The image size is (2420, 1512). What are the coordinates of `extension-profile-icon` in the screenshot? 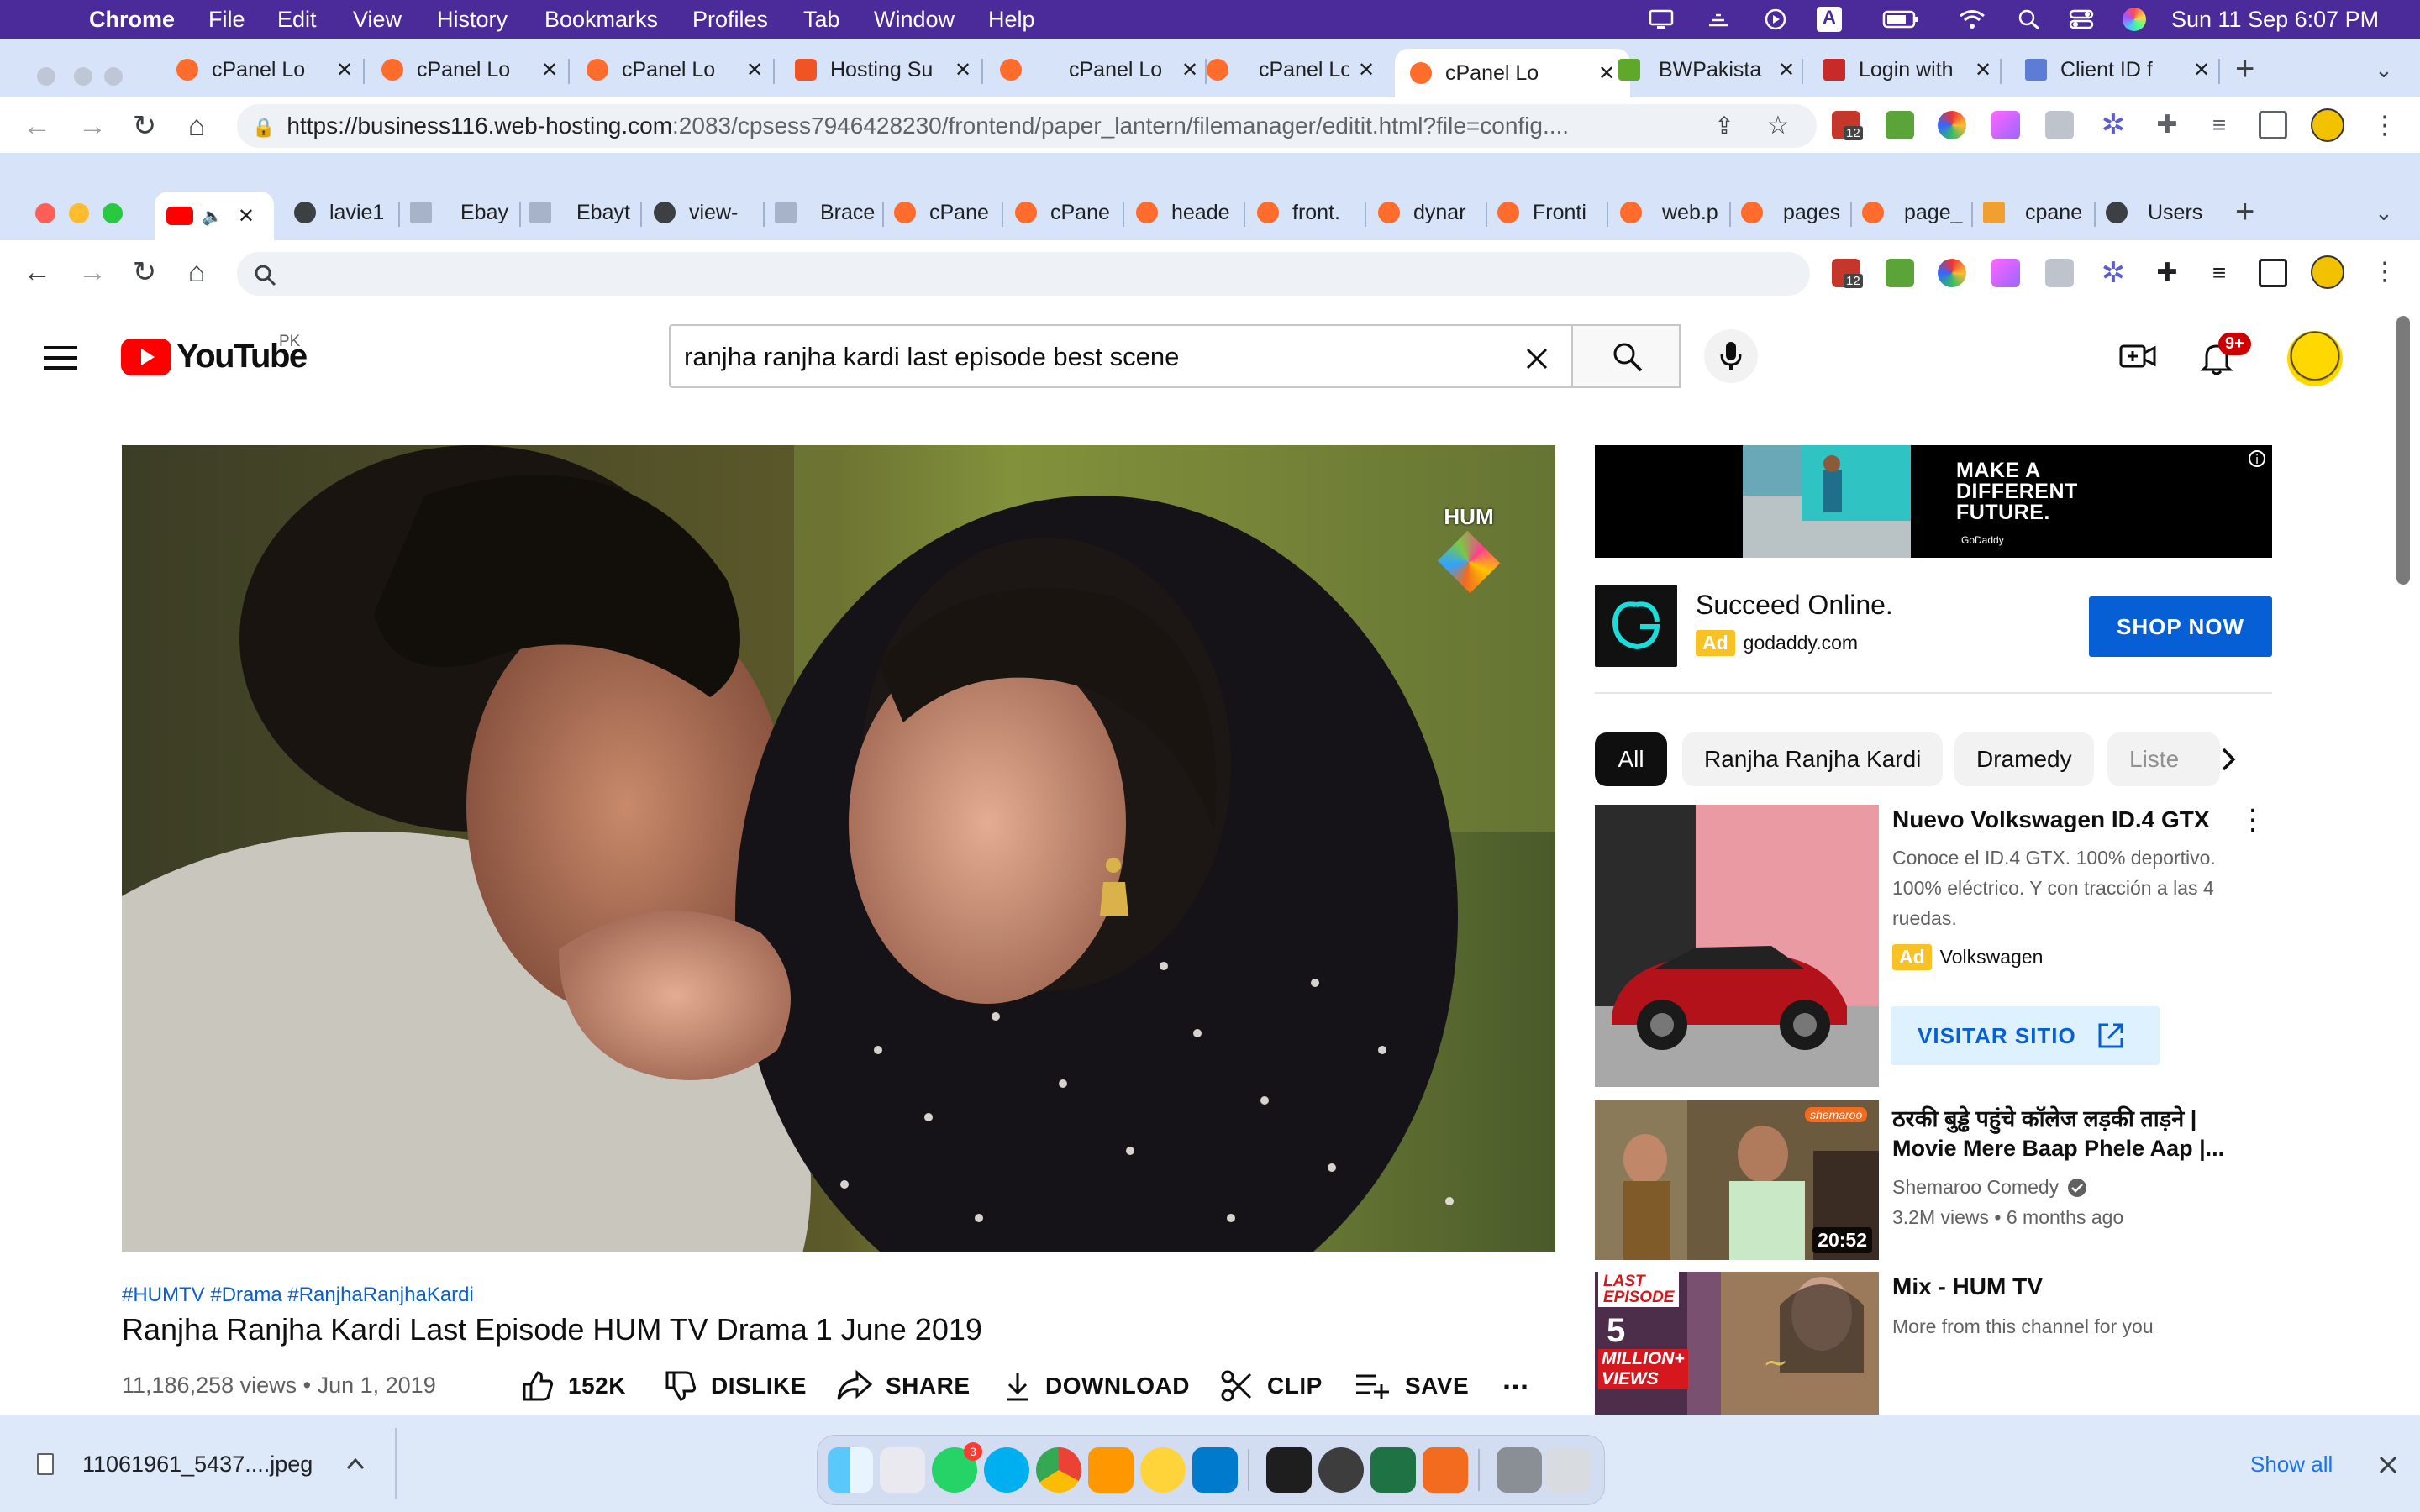 It's located at (2059, 273).